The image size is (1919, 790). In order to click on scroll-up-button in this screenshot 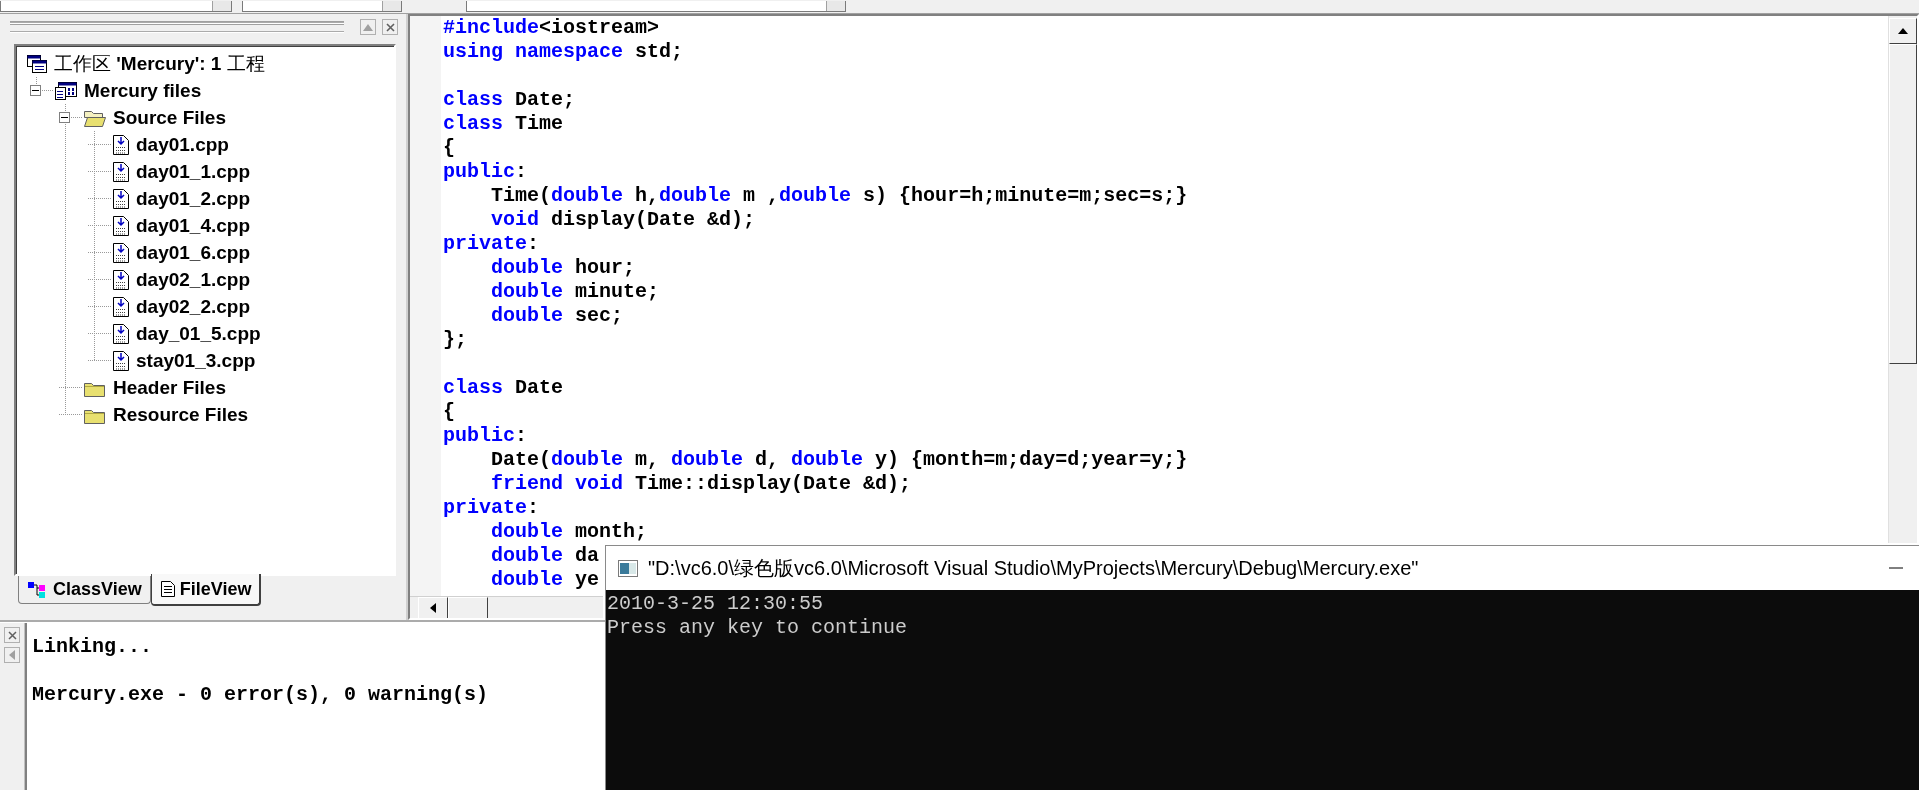, I will do `click(1903, 31)`.